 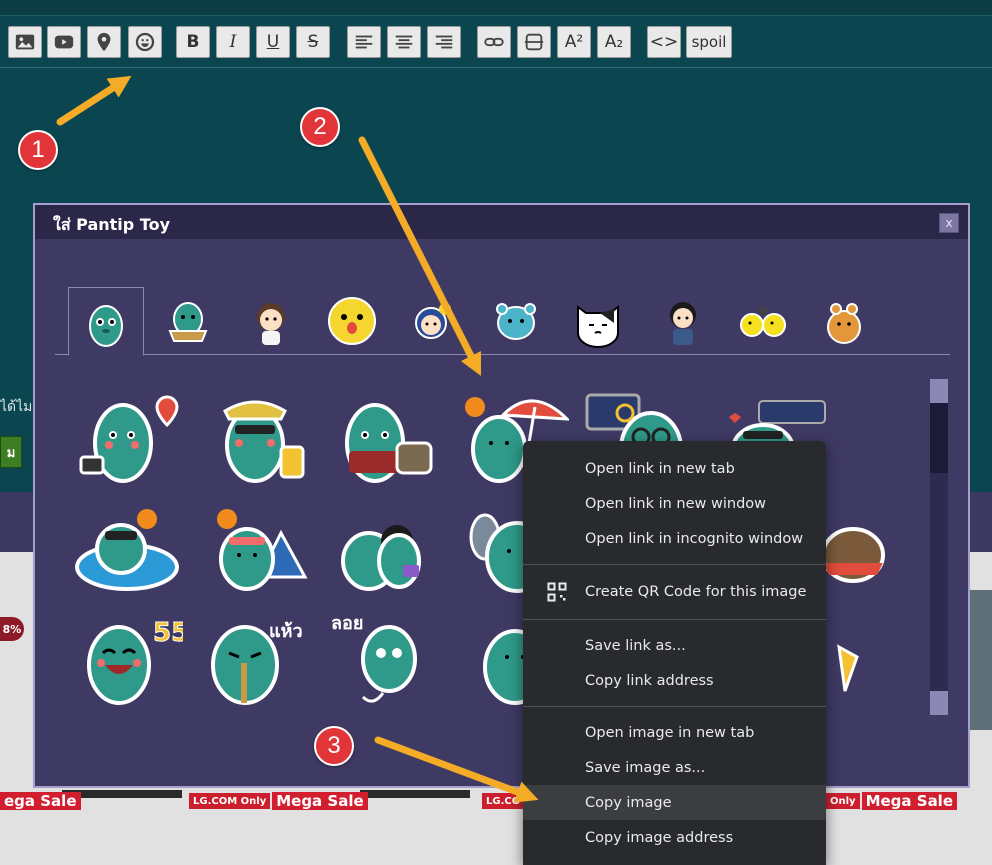 I want to click on menu-copy-link-address: Copy link address, so click(x=674, y=680).